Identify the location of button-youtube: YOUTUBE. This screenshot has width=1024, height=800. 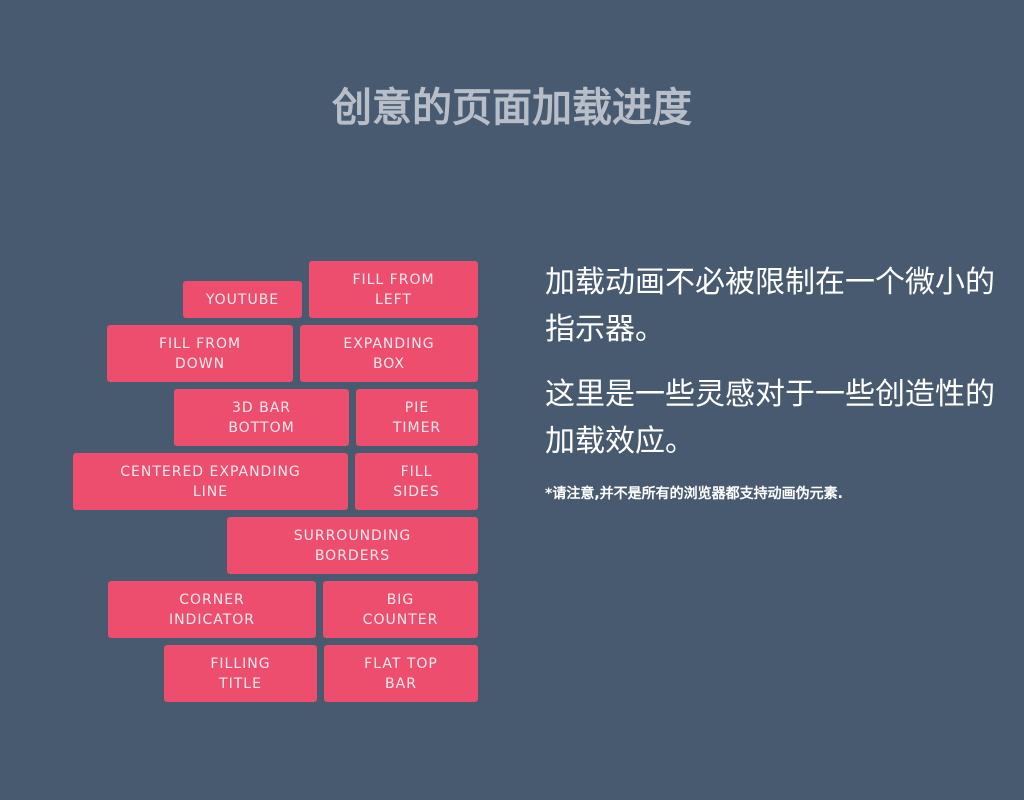
(242, 299).